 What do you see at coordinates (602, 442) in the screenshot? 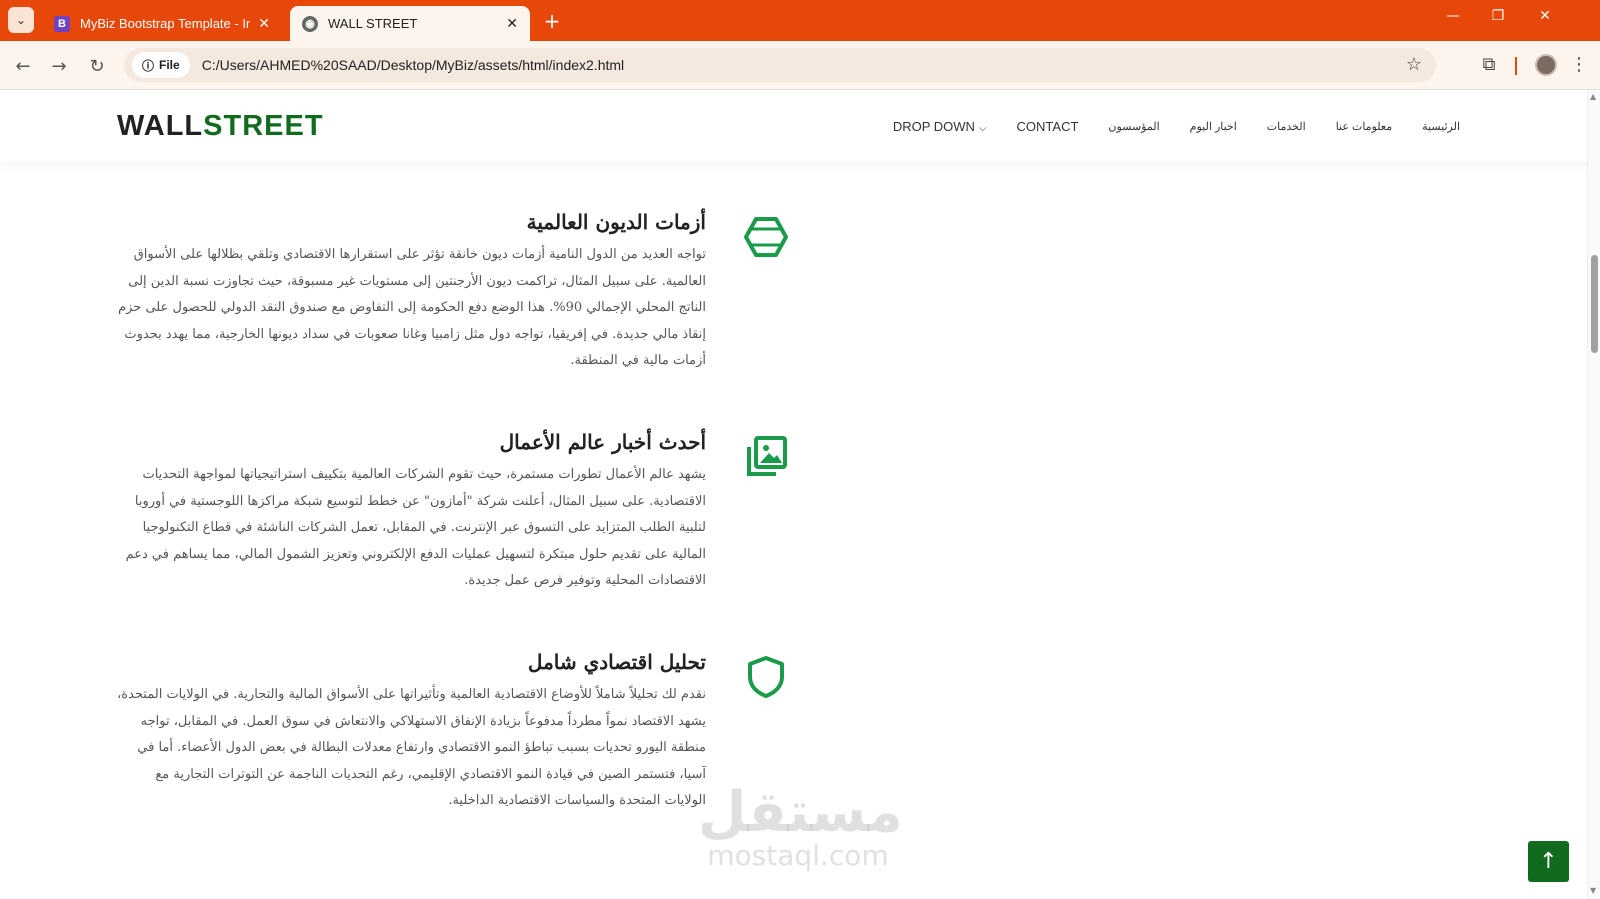
I see `feature-title: أحدث أخبار عالم الأعمال` at bounding box center [602, 442].